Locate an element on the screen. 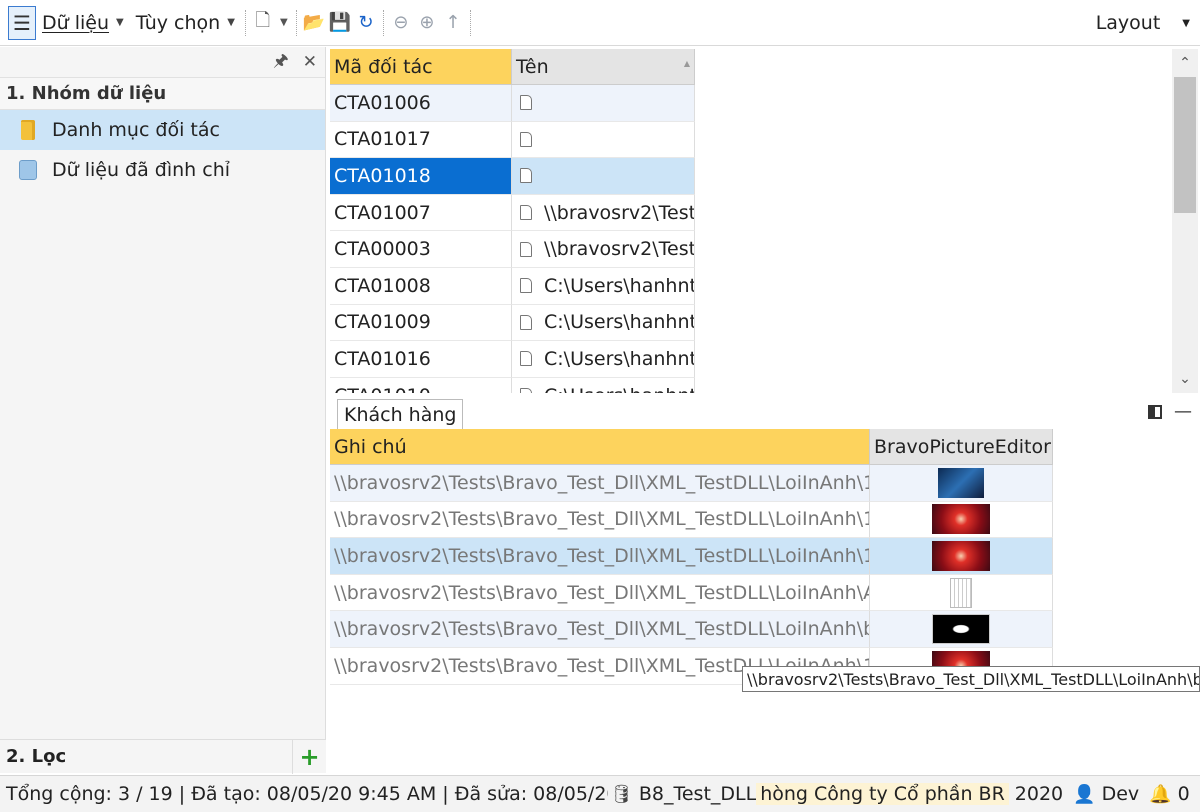 This screenshot has width=1200, height=812. table-row: CTA01007 \\bravosrv2\Test is located at coordinates (750, 213).